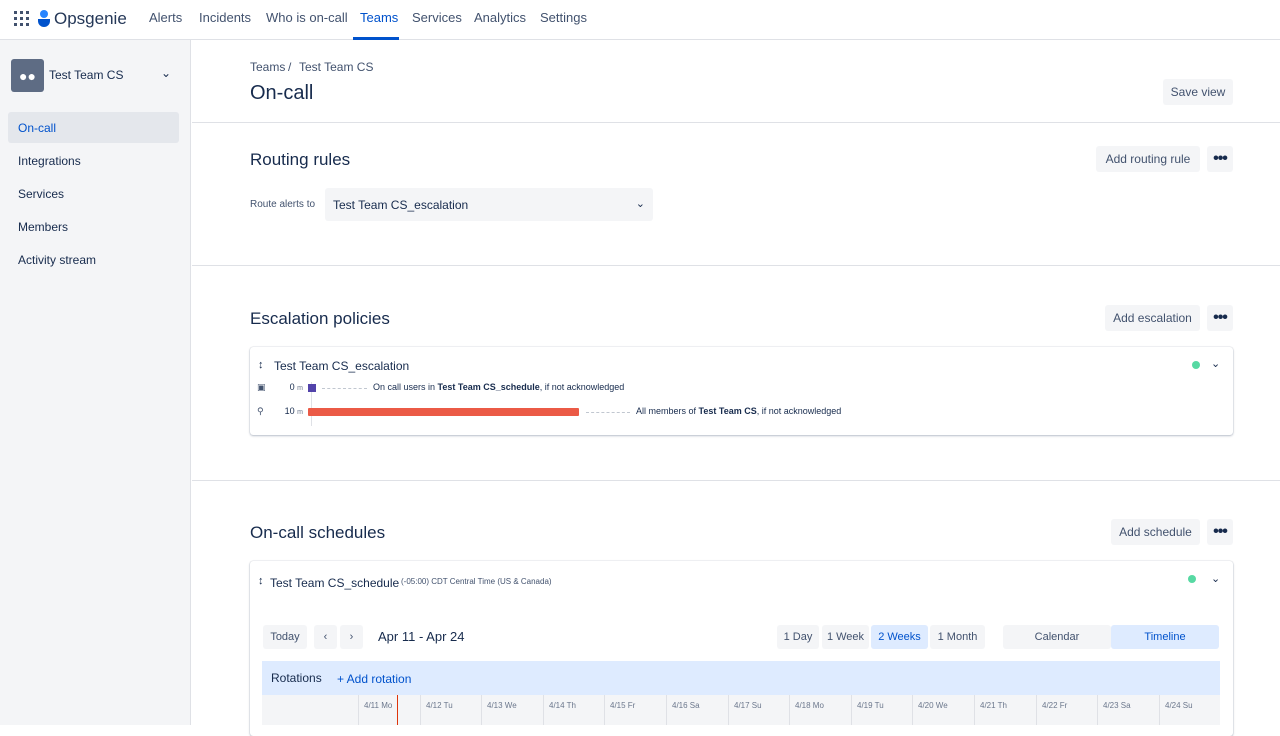  What do you see at coordinates (957, 637) in the screenshot?
I see `span-1-month: 1 Month` at bounding box center [957, 637].